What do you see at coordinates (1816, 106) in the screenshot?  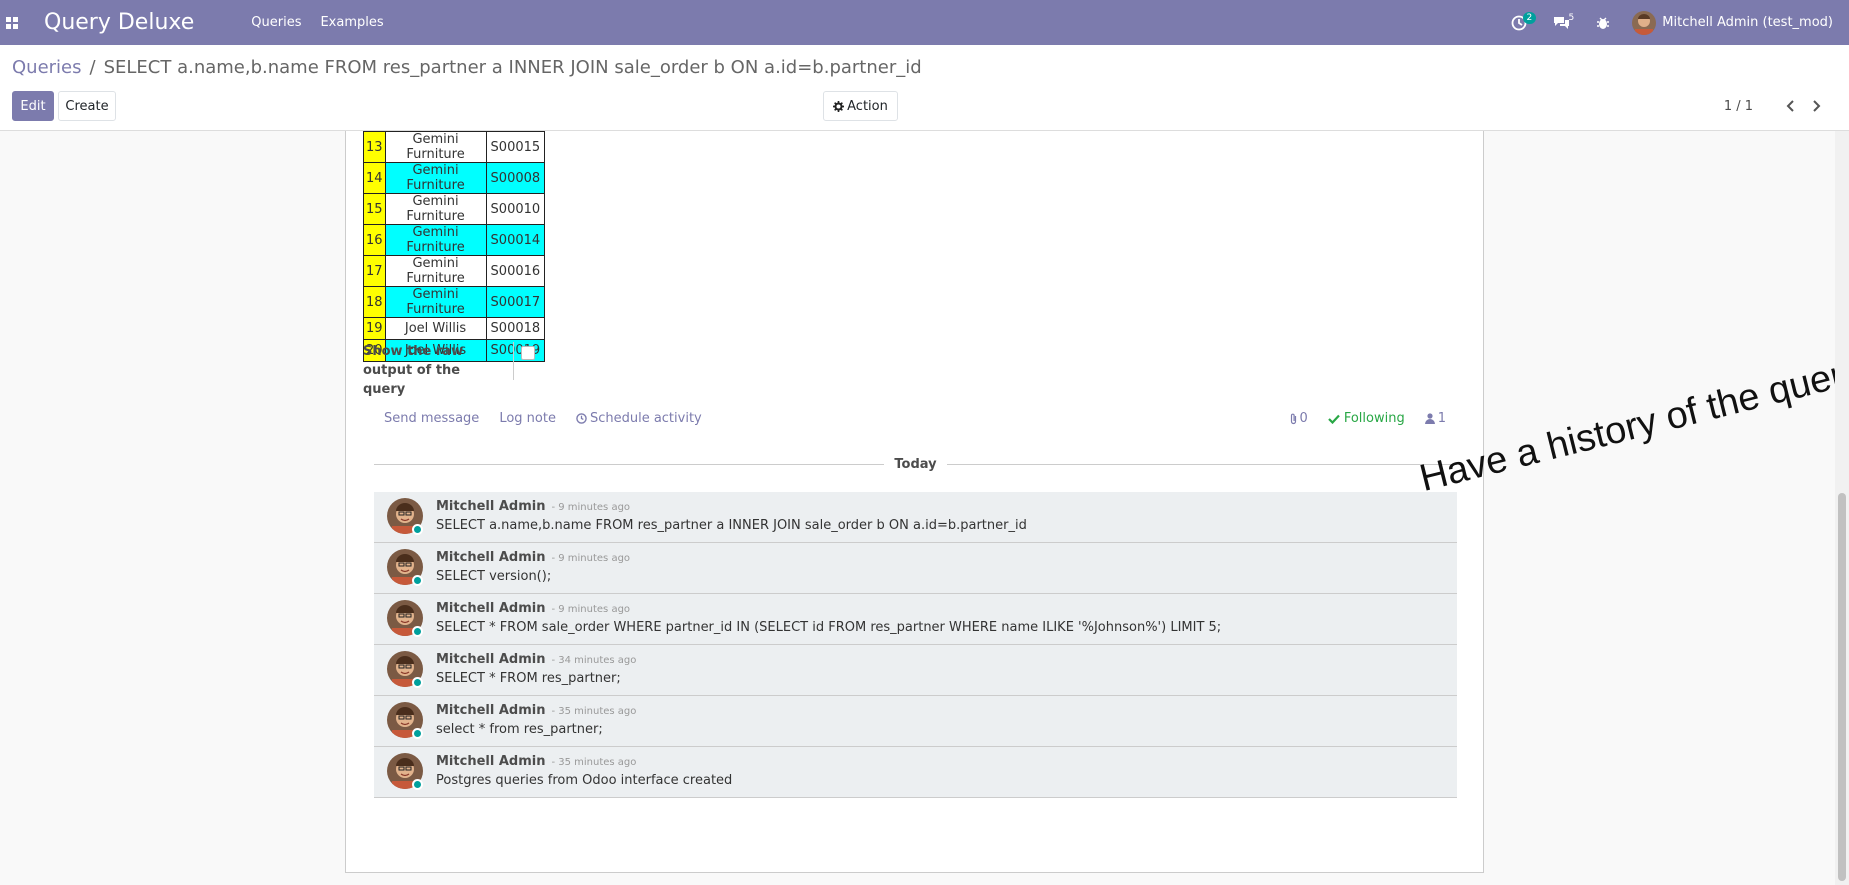 I see `pager-next-icon` at bounding box center [1816, 106].